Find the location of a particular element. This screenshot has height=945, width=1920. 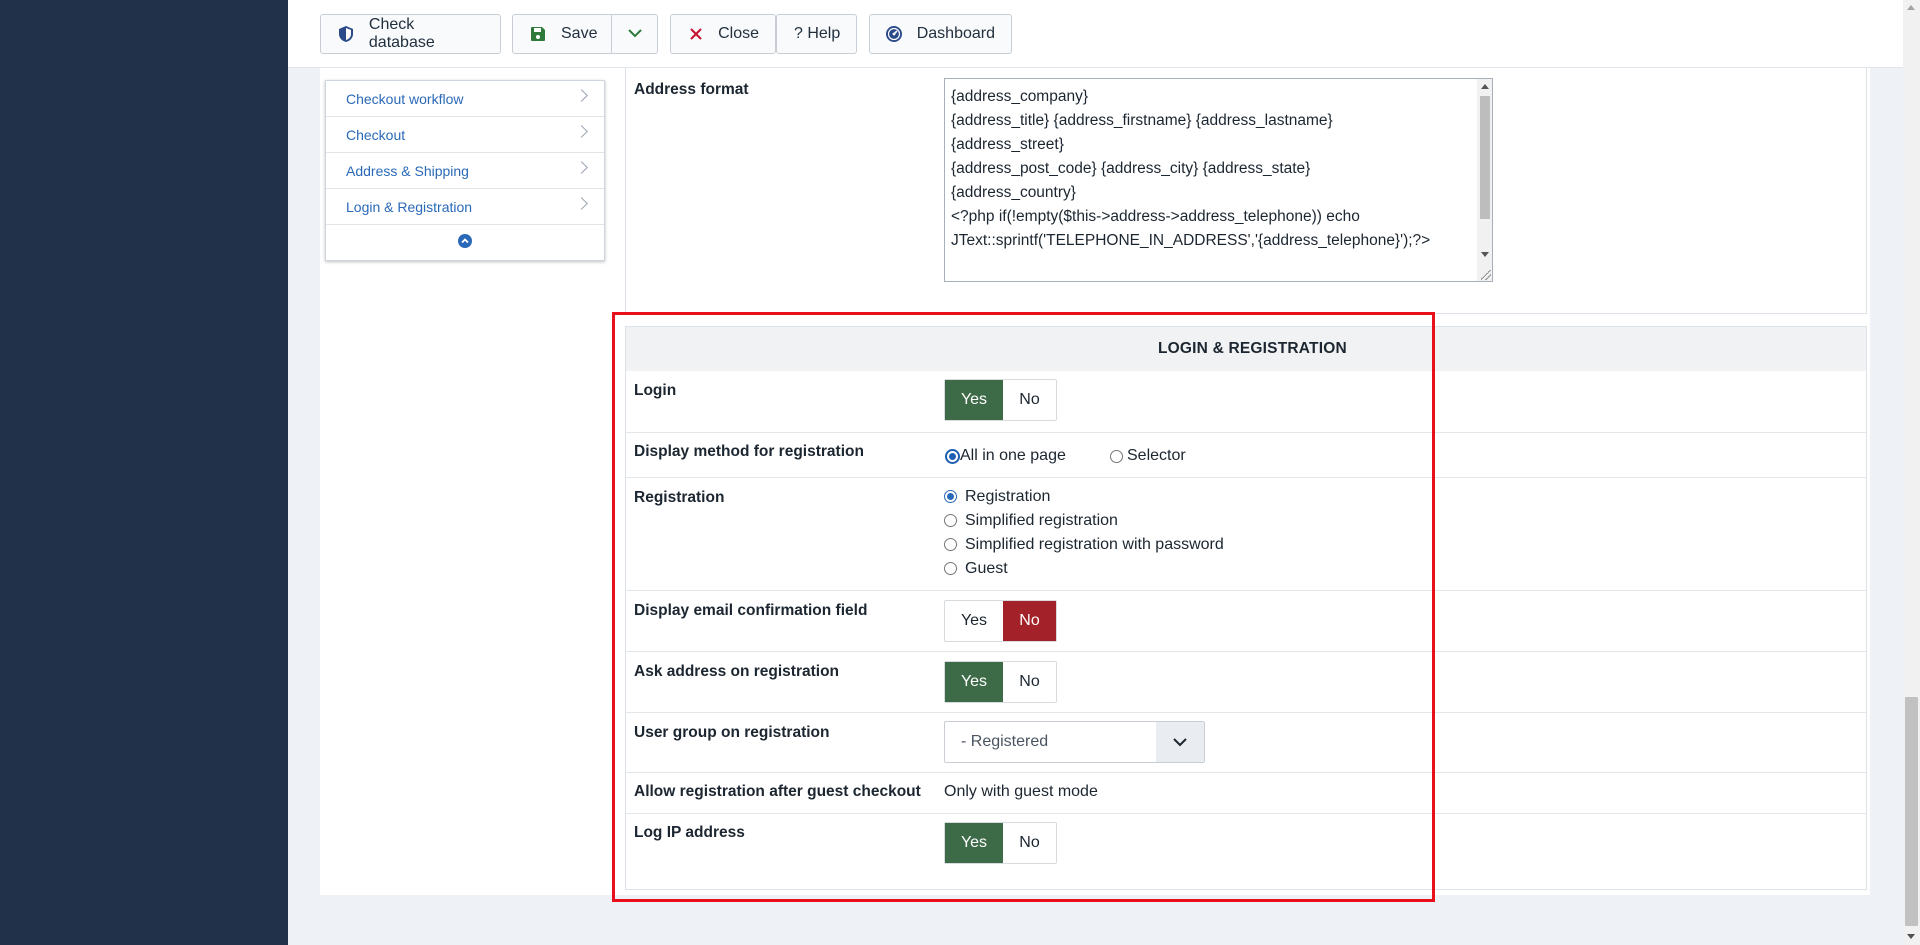

side-menu-item-login-registration: Login & Registration is located at coordinates (465, 207).